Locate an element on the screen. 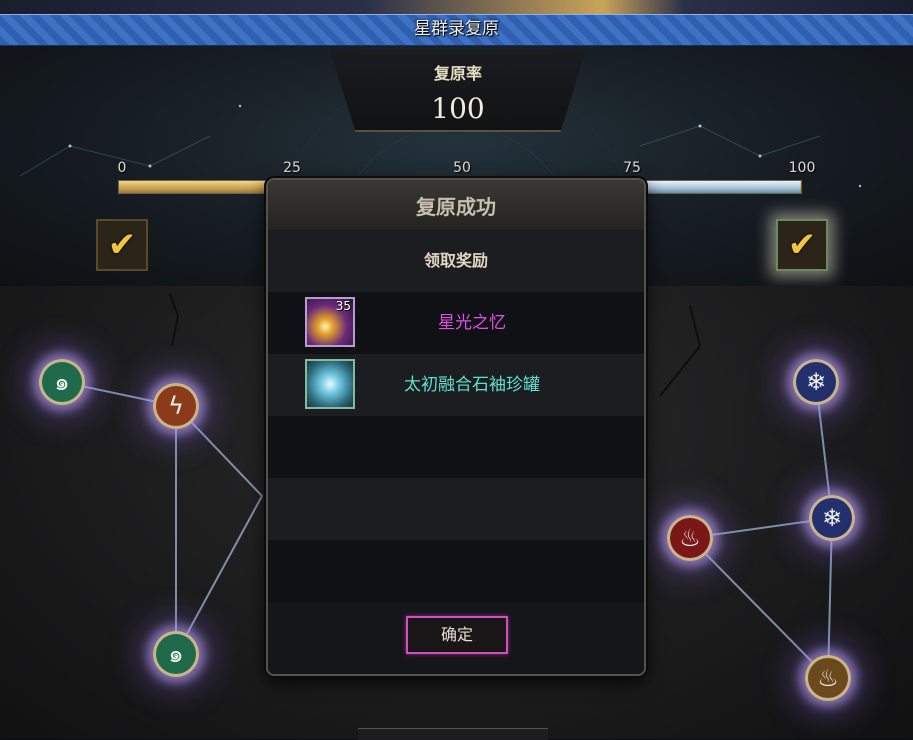 This screenshot has width=913, height=740. milestone-reward-0: ✔ is located at coordinates (122, 245).